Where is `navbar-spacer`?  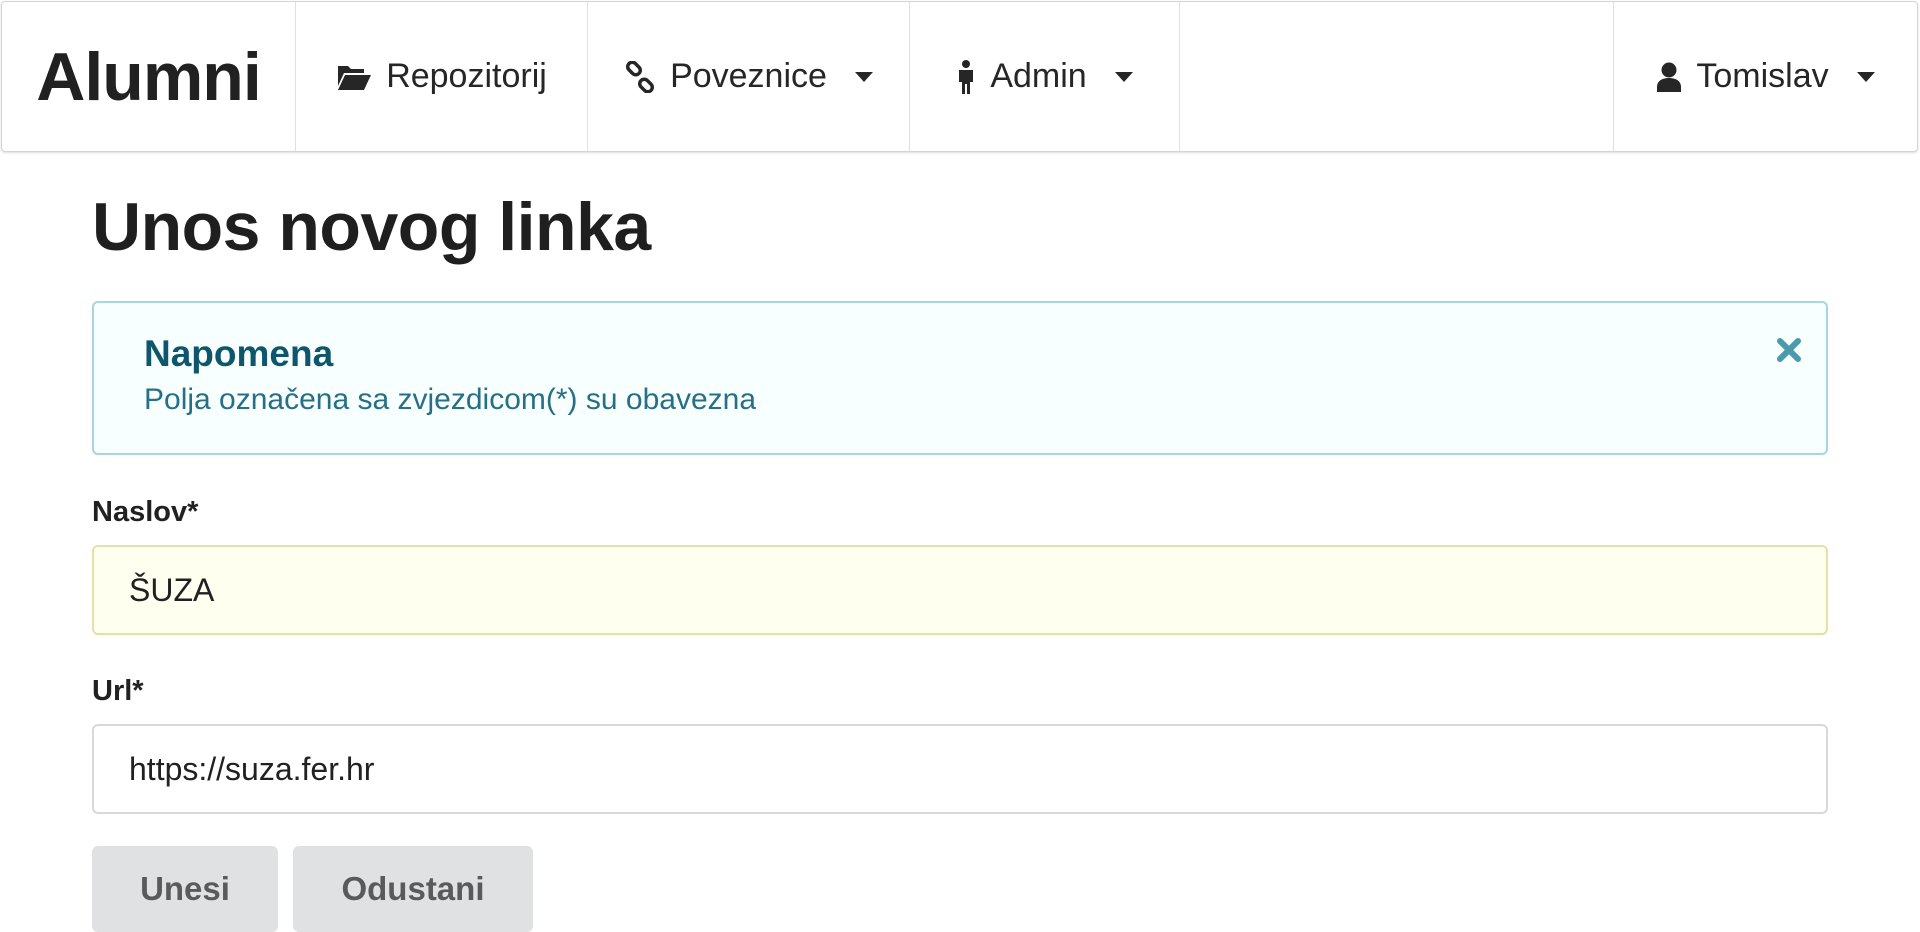 navbar-spacer is located at coordinates (1397, 76).